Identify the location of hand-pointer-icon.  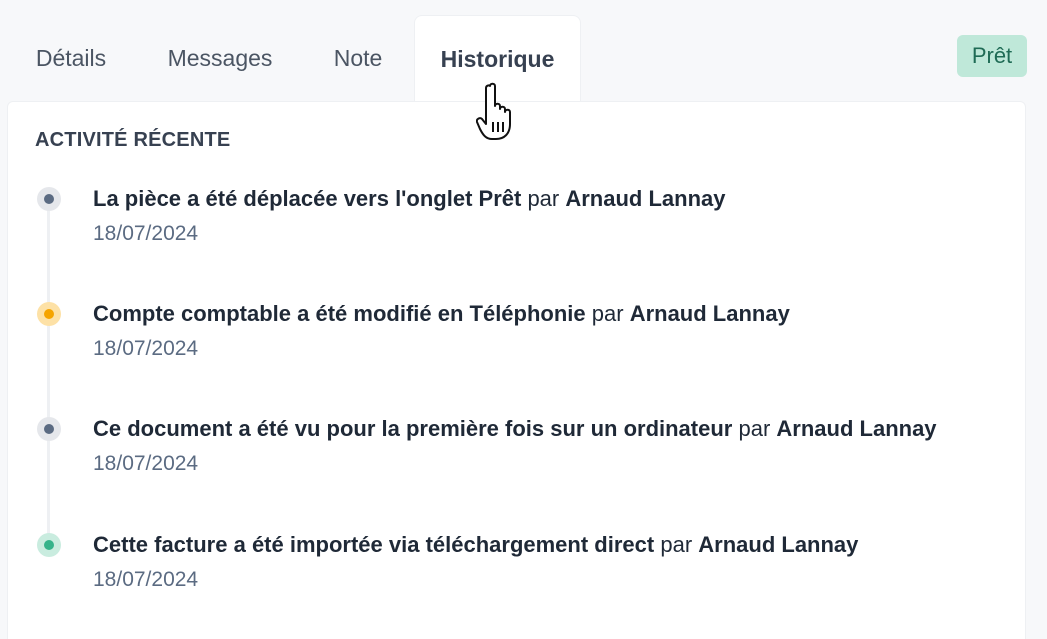
(493, 111).